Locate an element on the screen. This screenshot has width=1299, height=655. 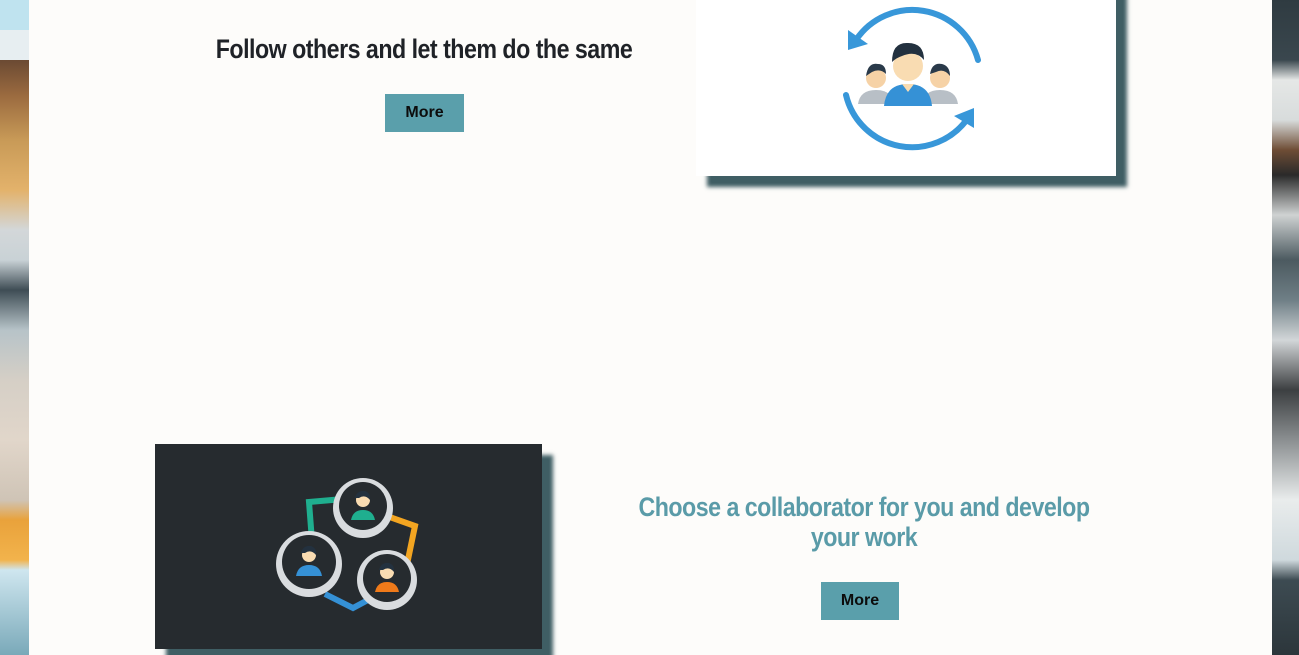
follow-image-card is located at coordinates (906, 88).